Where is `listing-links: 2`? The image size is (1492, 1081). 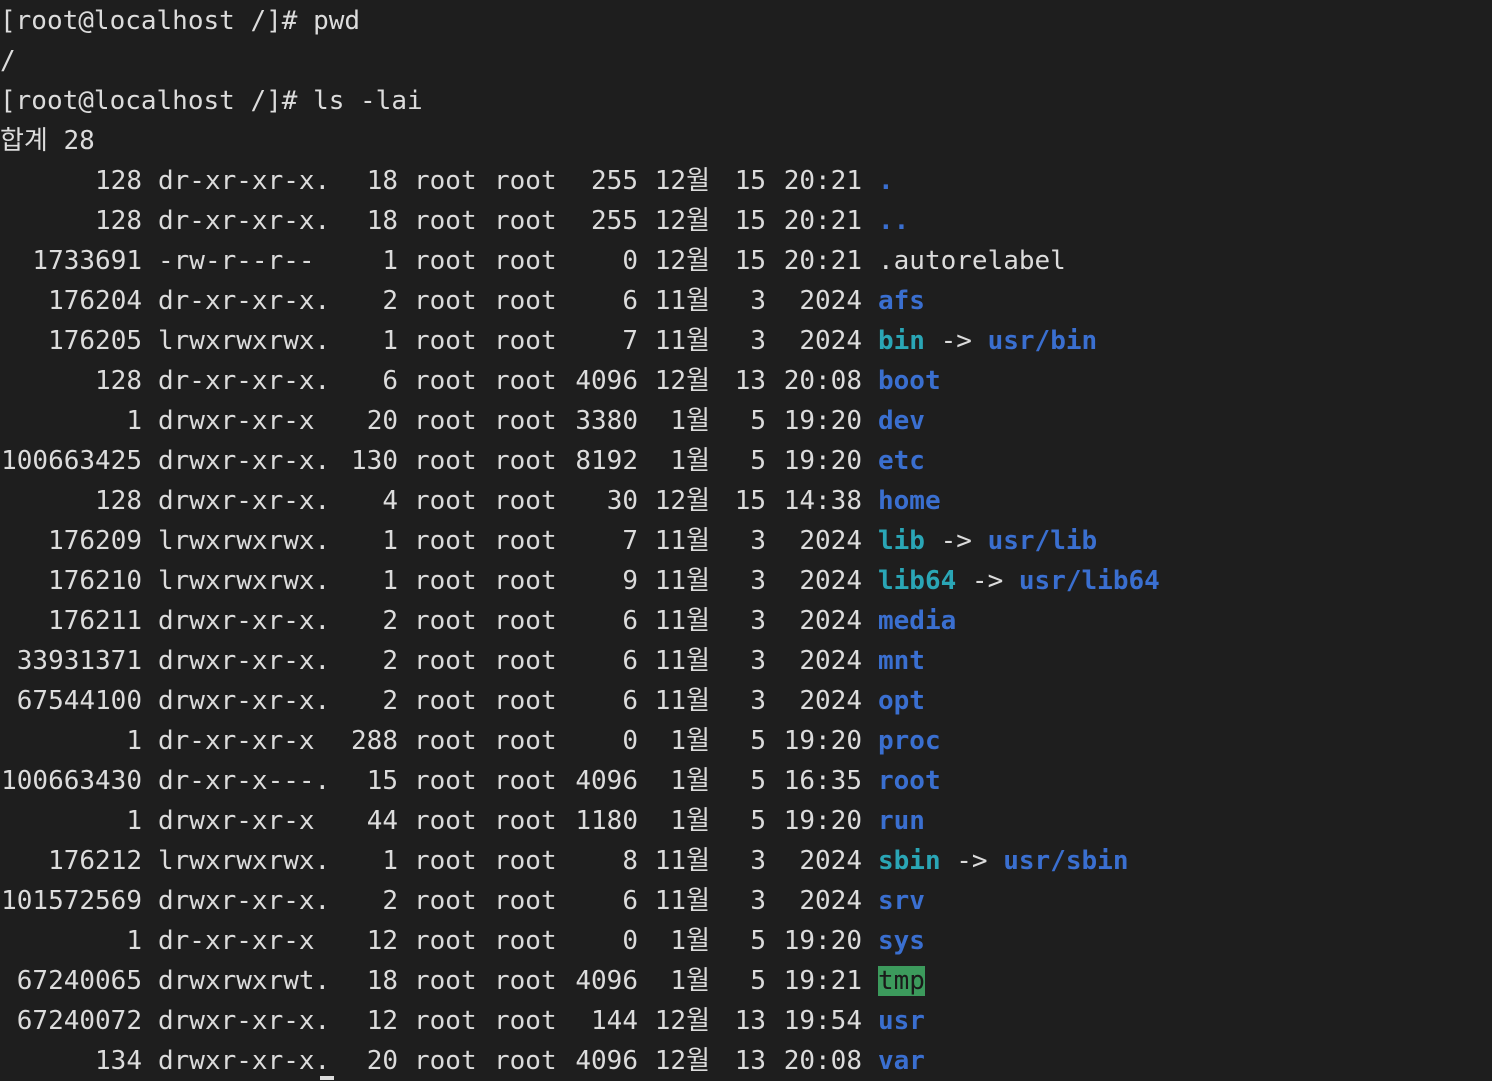 listing-links: 2 is located at coordinates (390, 621).